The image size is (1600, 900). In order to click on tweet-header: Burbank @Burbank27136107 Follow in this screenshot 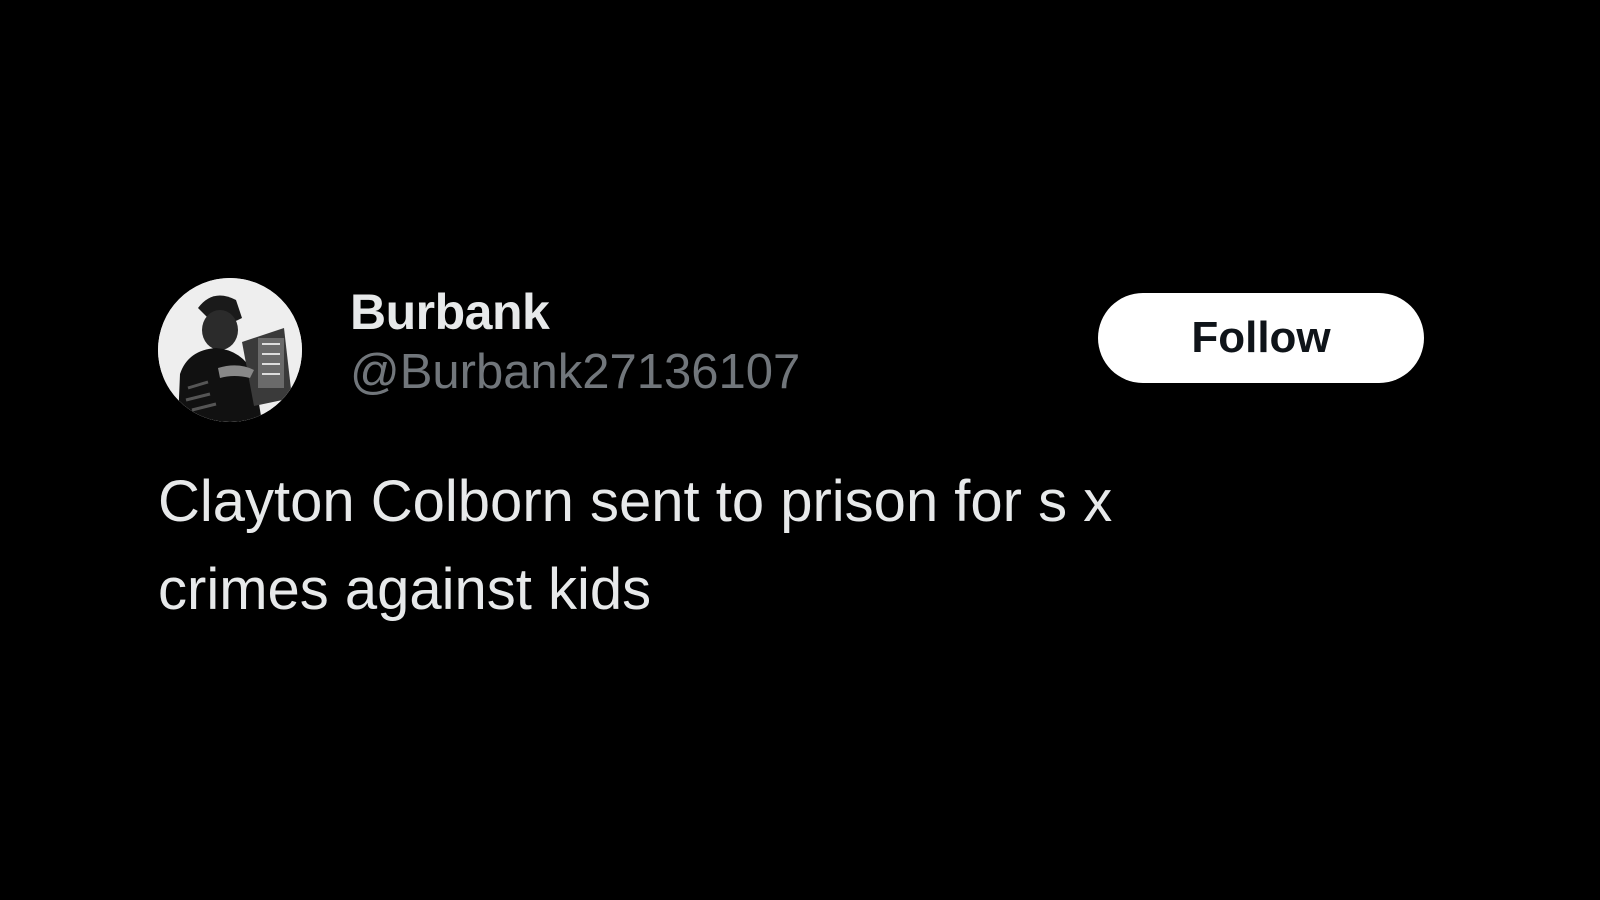, I will do `click(792, 353)`.